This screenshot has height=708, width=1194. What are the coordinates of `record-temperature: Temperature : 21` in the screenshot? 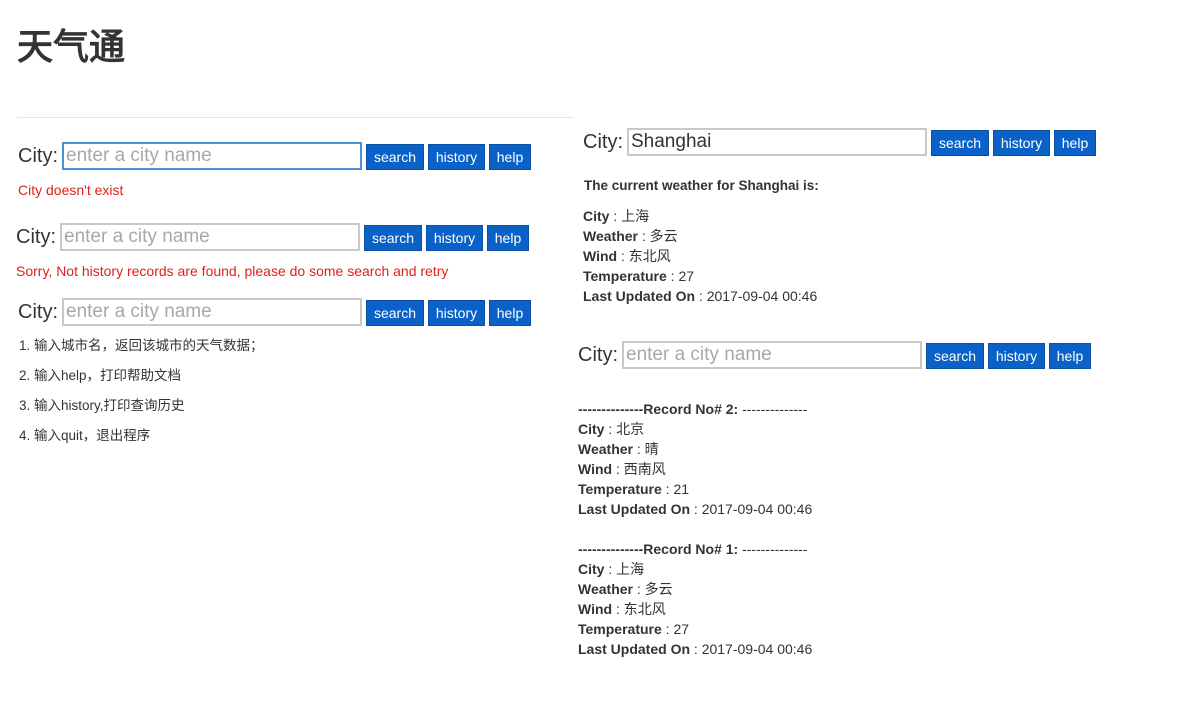 It's located at (634, 489).